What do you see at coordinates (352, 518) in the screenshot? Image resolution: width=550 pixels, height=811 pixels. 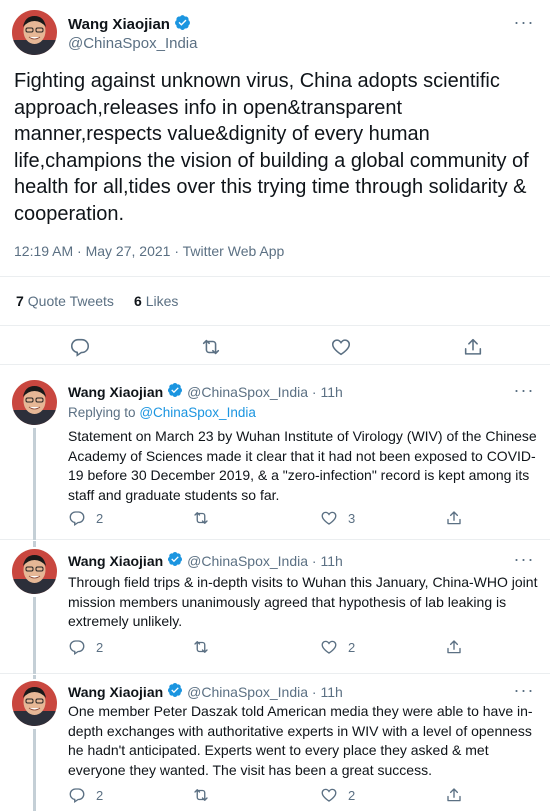 I see `like-count: 3` at bounding box center [352, 518].